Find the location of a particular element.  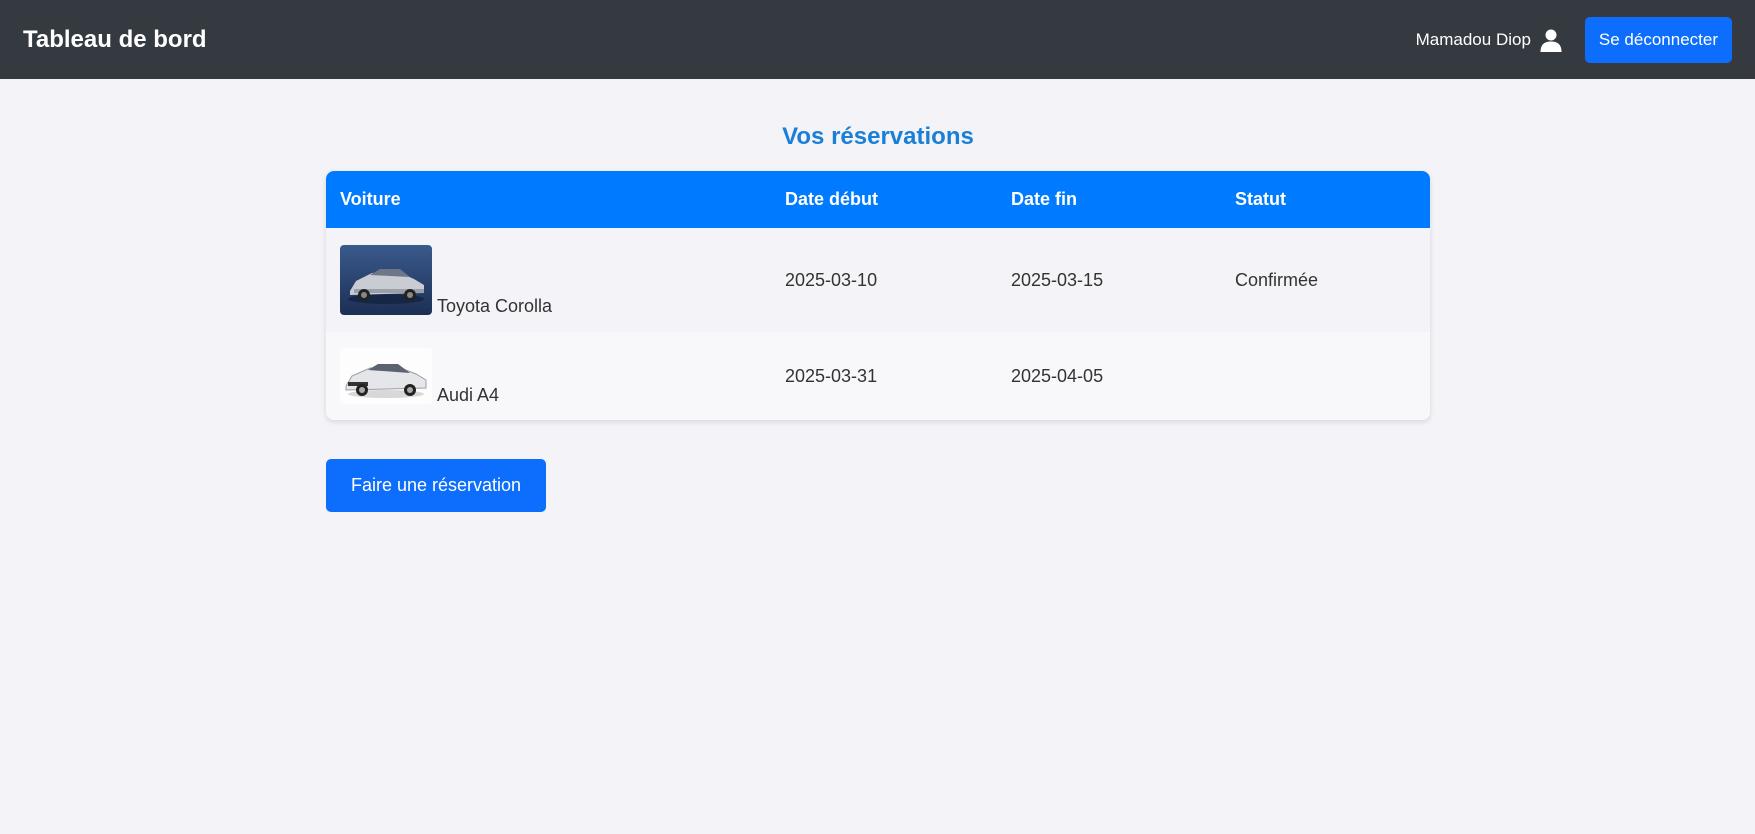

car-cell: Toyota Corolla is located at coordinates (548, 280).